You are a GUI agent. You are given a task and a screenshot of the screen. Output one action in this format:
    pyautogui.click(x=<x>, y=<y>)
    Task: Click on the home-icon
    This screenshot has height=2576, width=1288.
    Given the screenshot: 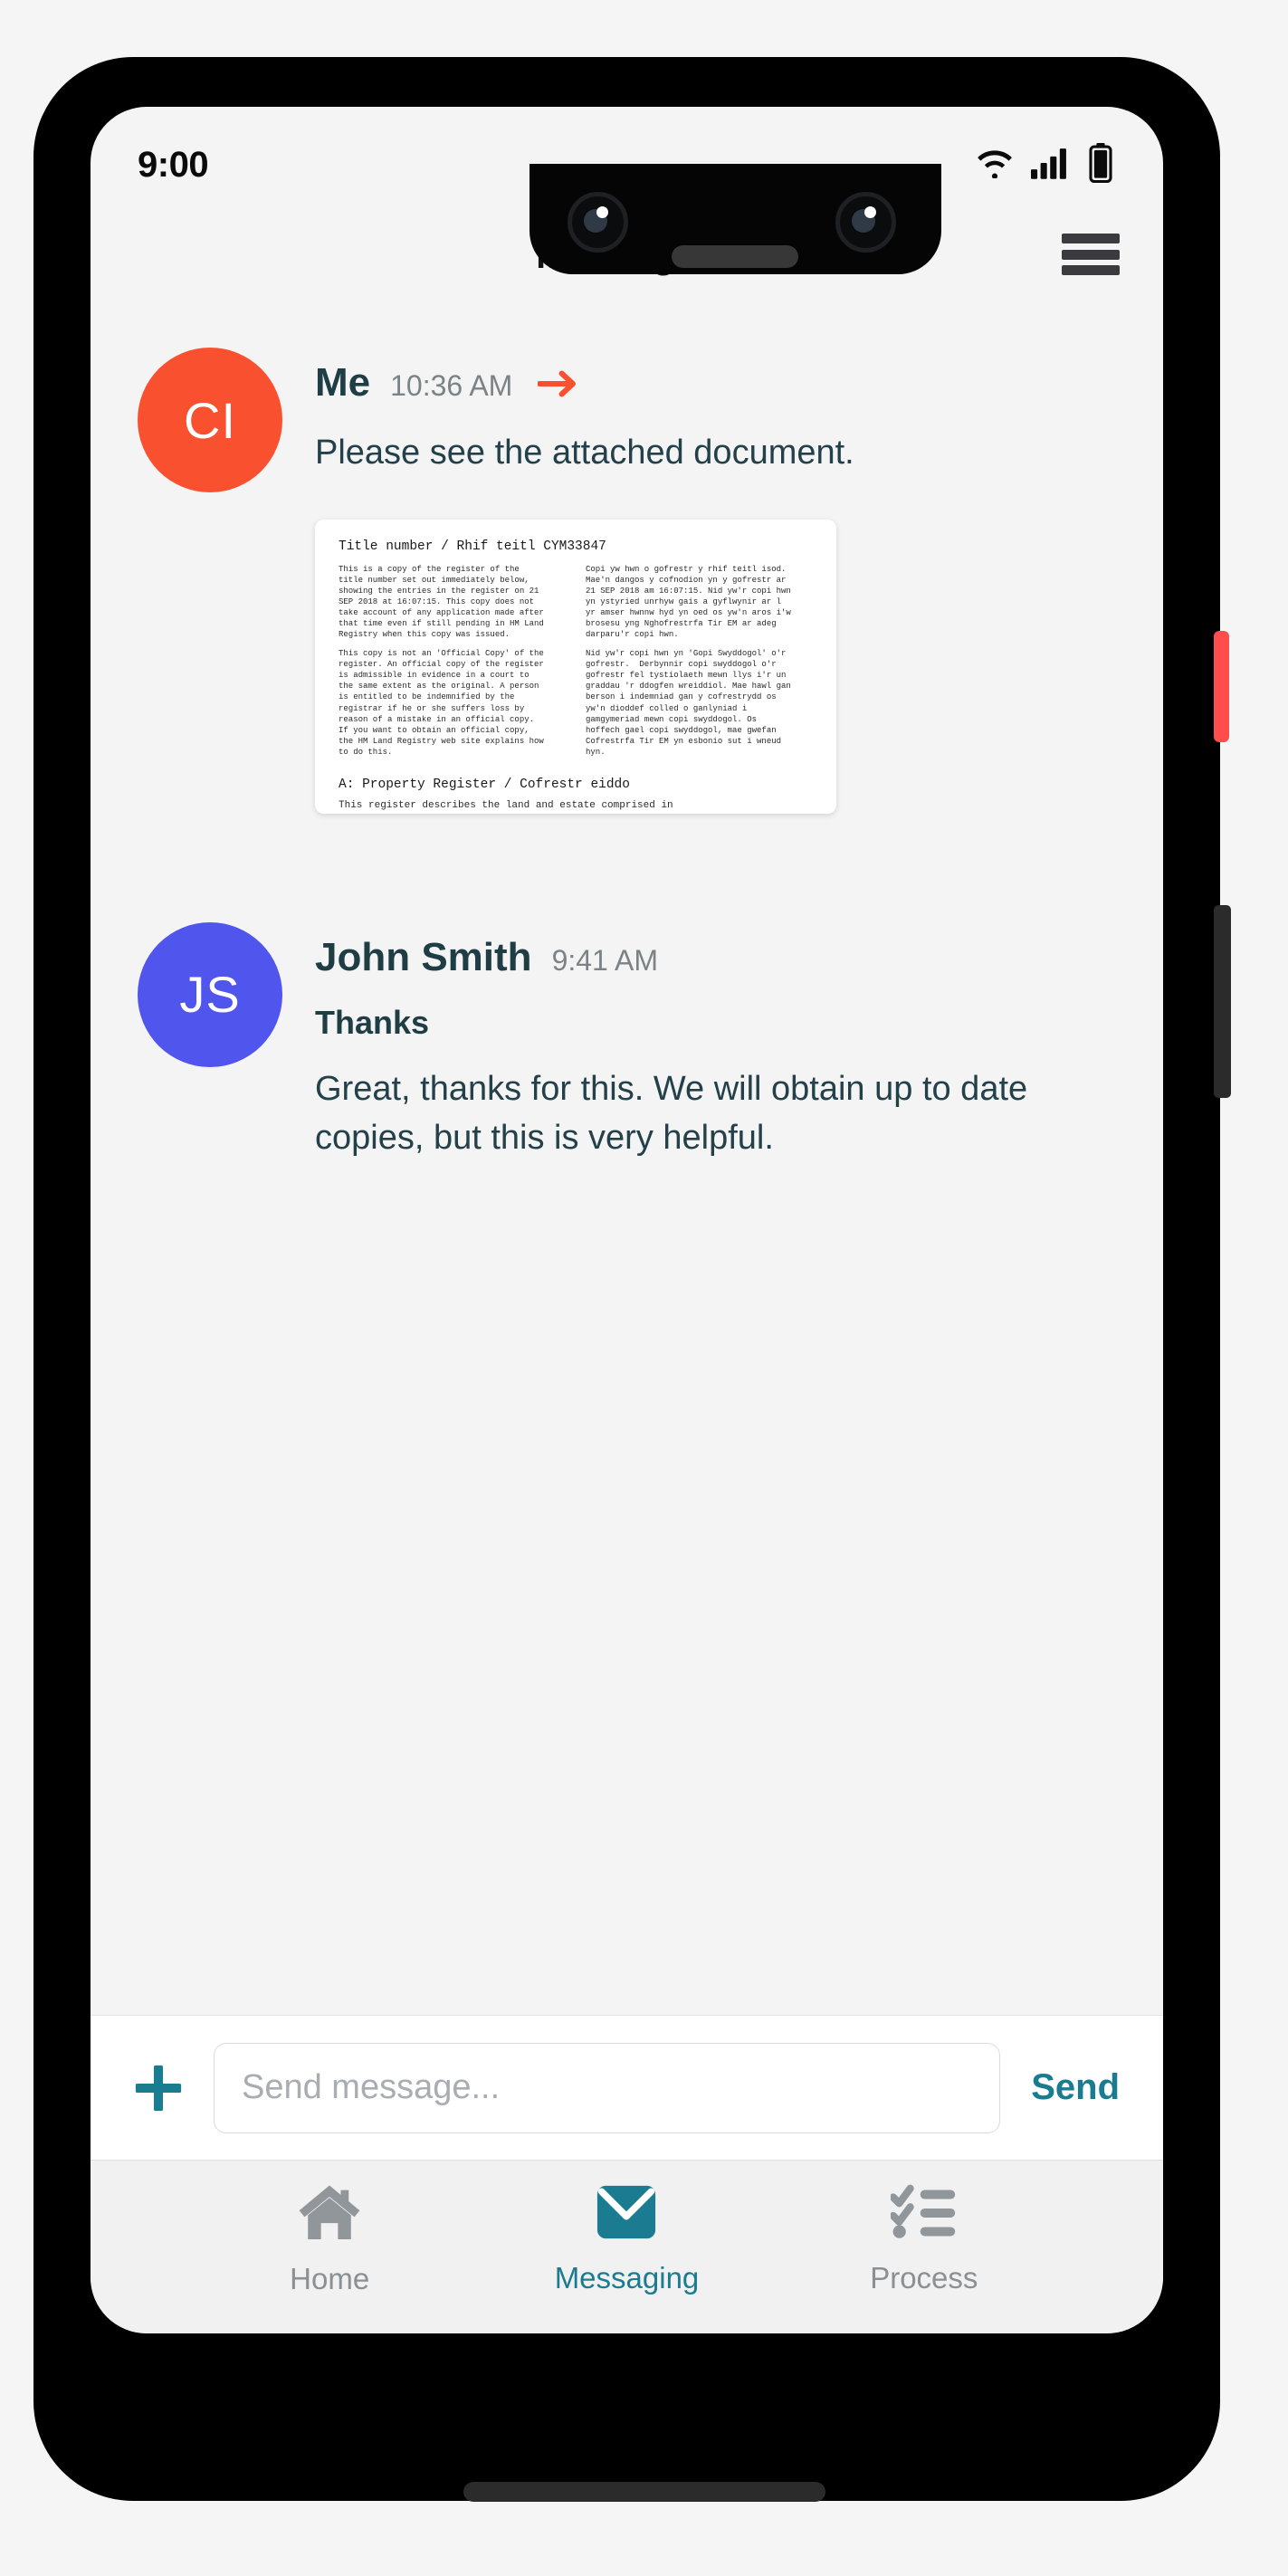 What is the action you would take?
    pyautogui.click(x=330, y=2214)
    